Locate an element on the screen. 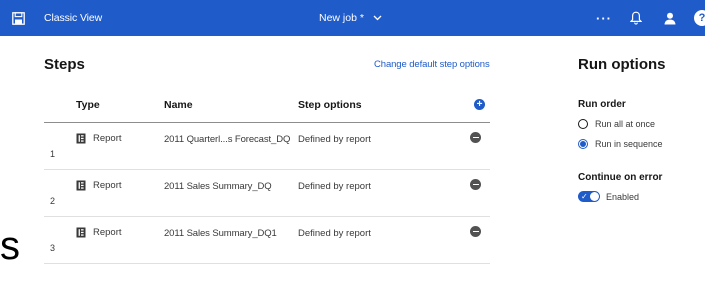 Image resolution: width=705 pixels, height=303 pixels. continue-on-error-label: Continue on error is located at coordinates (620, 177).